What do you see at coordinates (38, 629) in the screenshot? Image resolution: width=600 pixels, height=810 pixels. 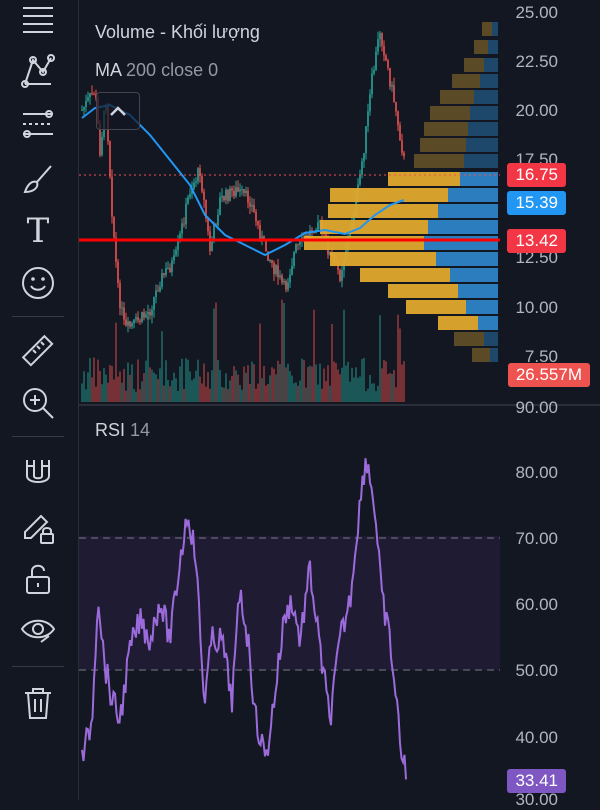 I see `eye-tool` at bounding box center [38, 629].